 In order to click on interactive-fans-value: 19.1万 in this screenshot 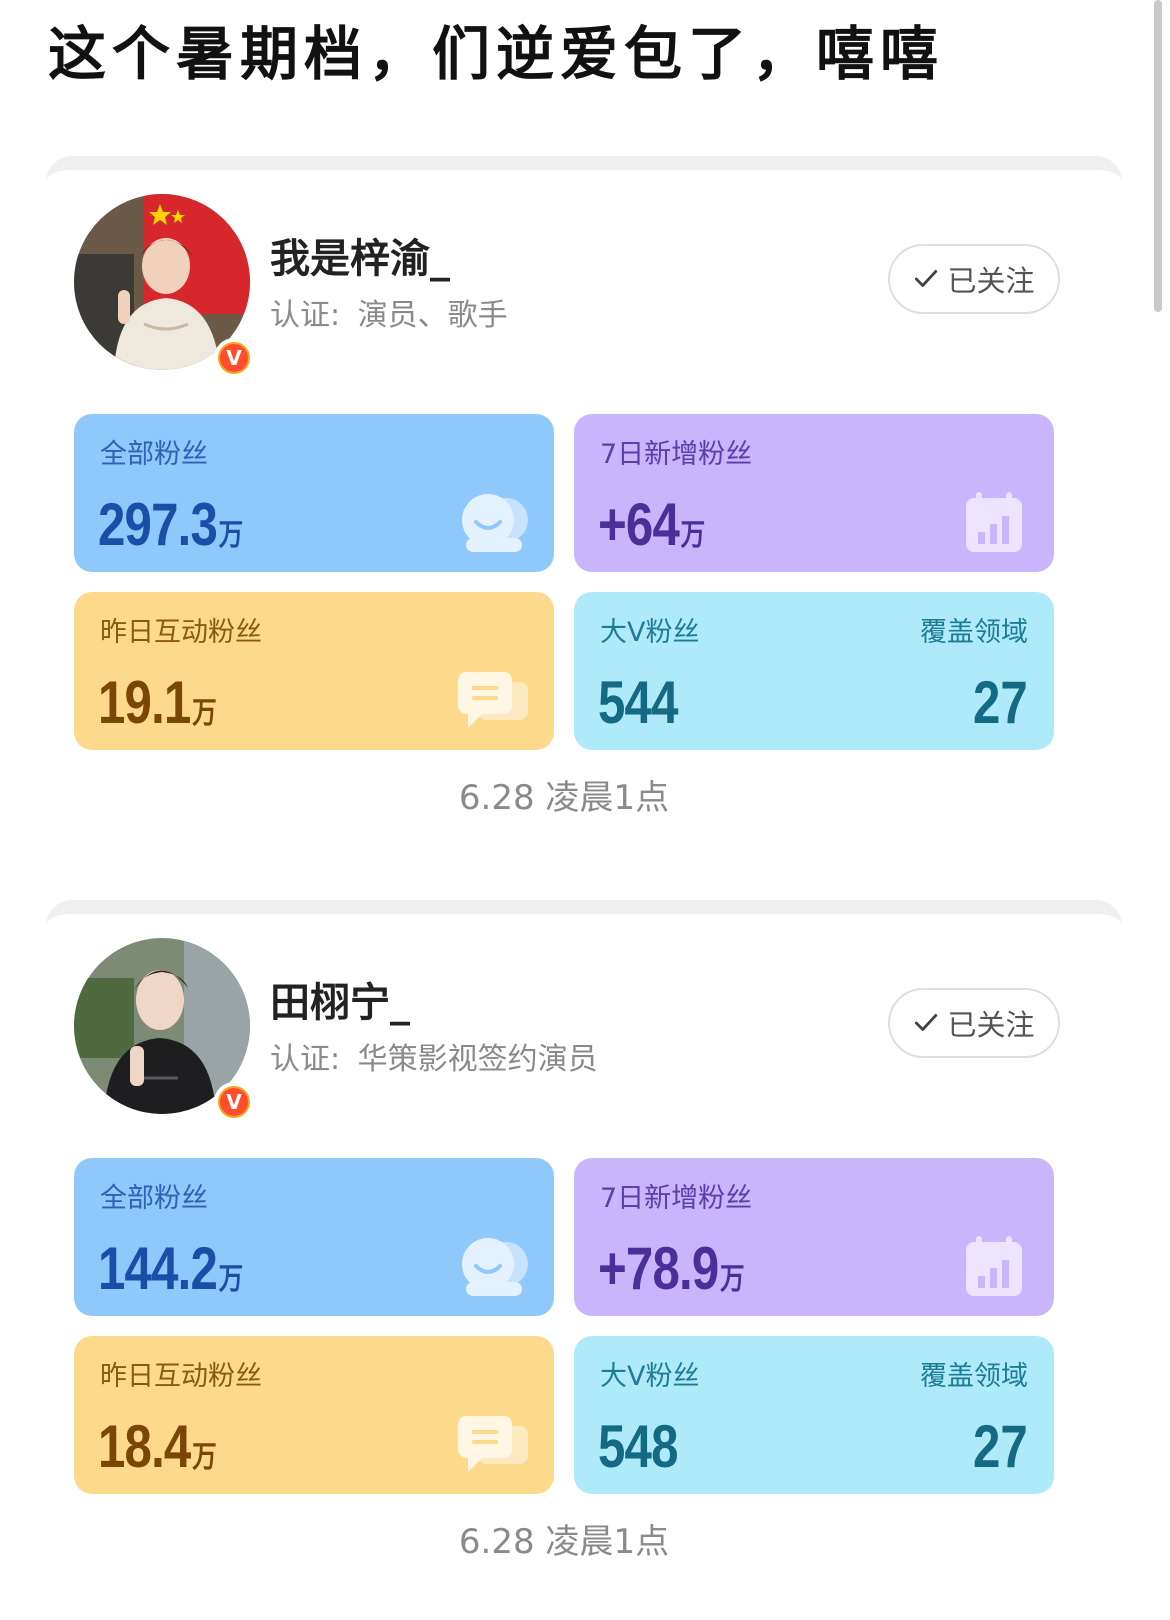, I will do `click(157, 702)`.